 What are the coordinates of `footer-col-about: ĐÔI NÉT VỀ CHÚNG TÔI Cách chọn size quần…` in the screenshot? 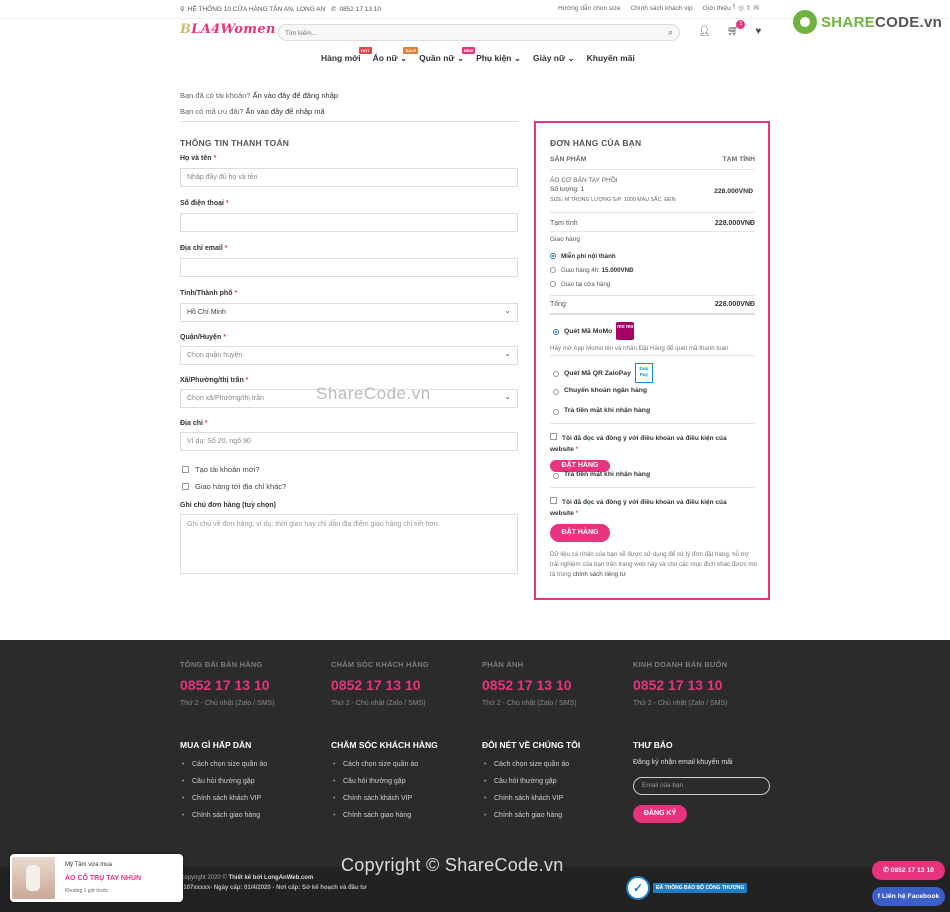 It's located at (531, 782).